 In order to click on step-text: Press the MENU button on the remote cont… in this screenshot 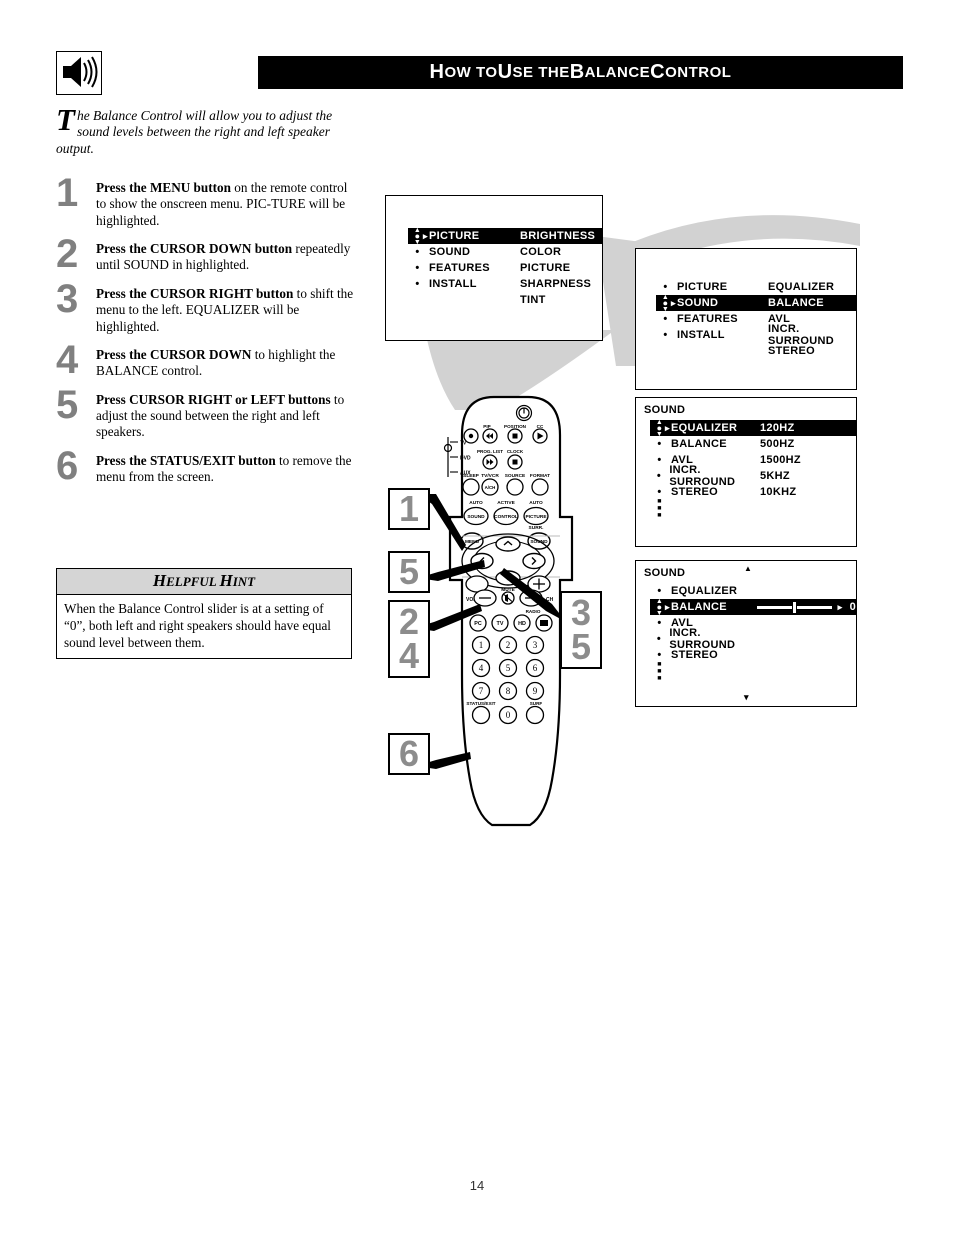, I will do `click(222, 204)`.